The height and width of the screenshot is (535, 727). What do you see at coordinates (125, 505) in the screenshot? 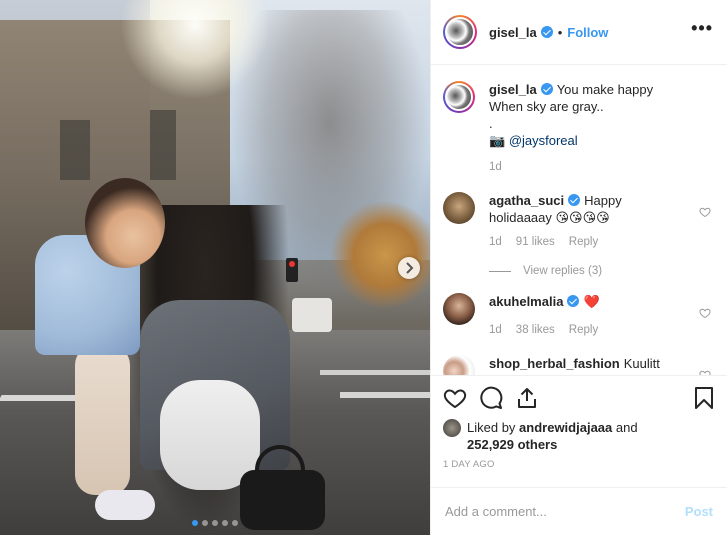
I see `photo-girl-shoe` at bounding box center [125, 505].